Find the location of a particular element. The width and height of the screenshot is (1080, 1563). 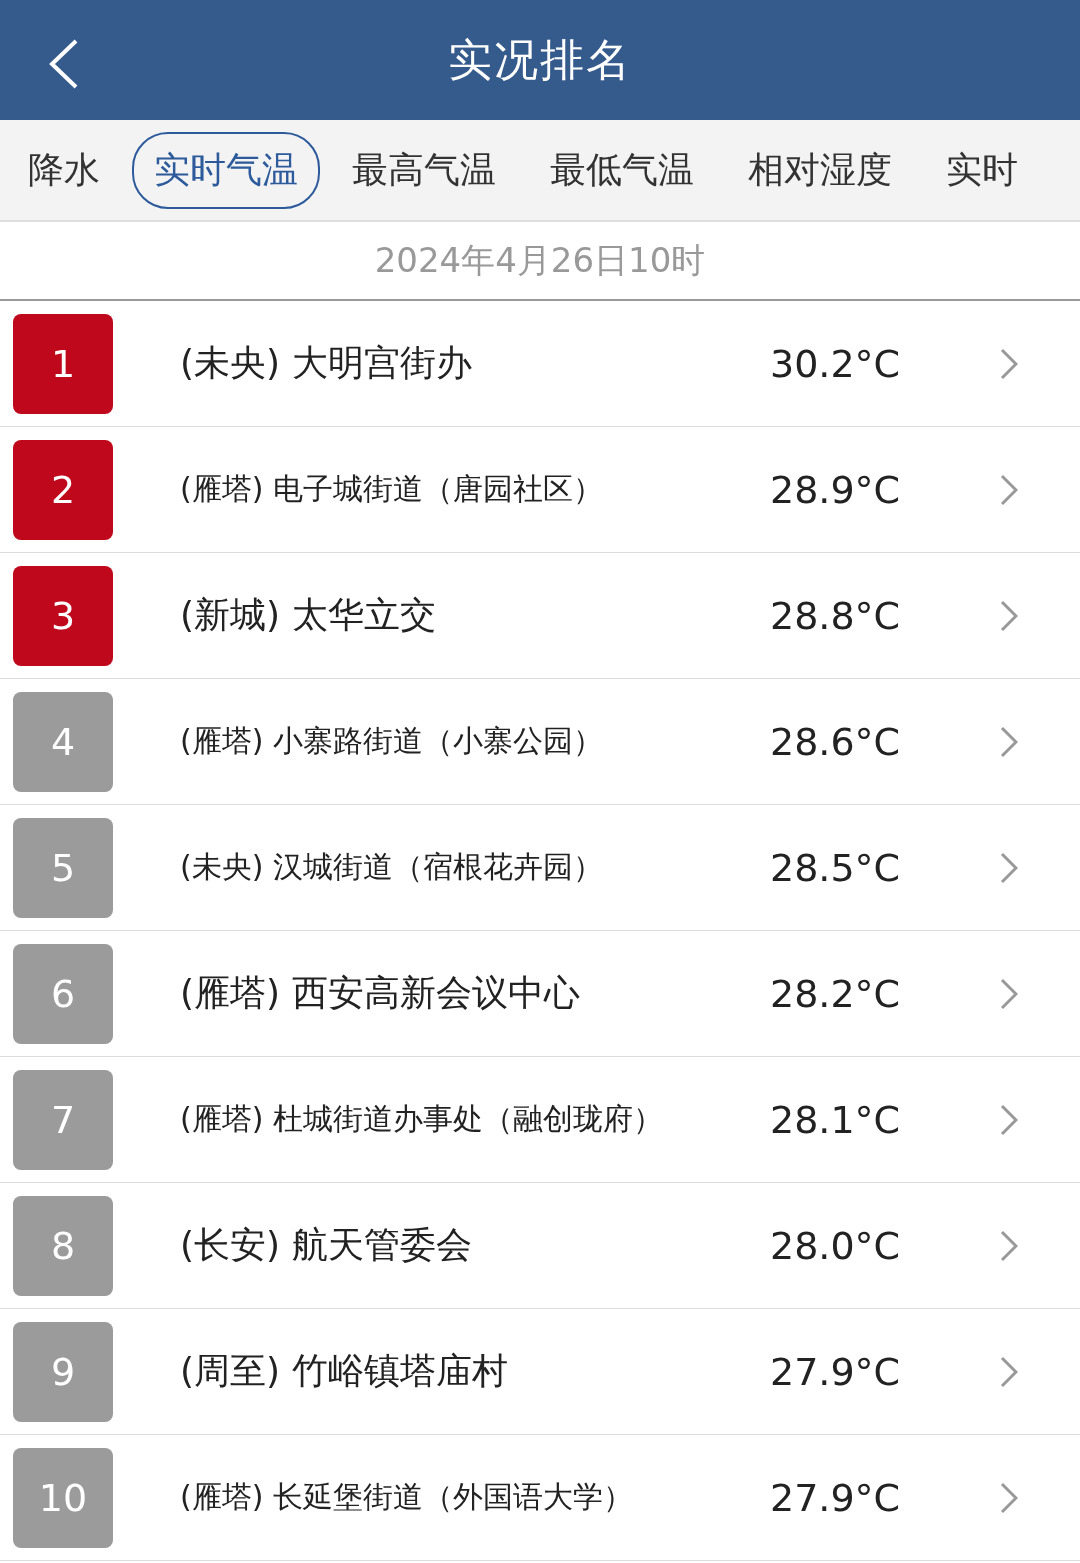

ranking-row: 5 (未央) 汉城街道（宿根花卉园） 28.5°C is located at coordinates (540, 868).